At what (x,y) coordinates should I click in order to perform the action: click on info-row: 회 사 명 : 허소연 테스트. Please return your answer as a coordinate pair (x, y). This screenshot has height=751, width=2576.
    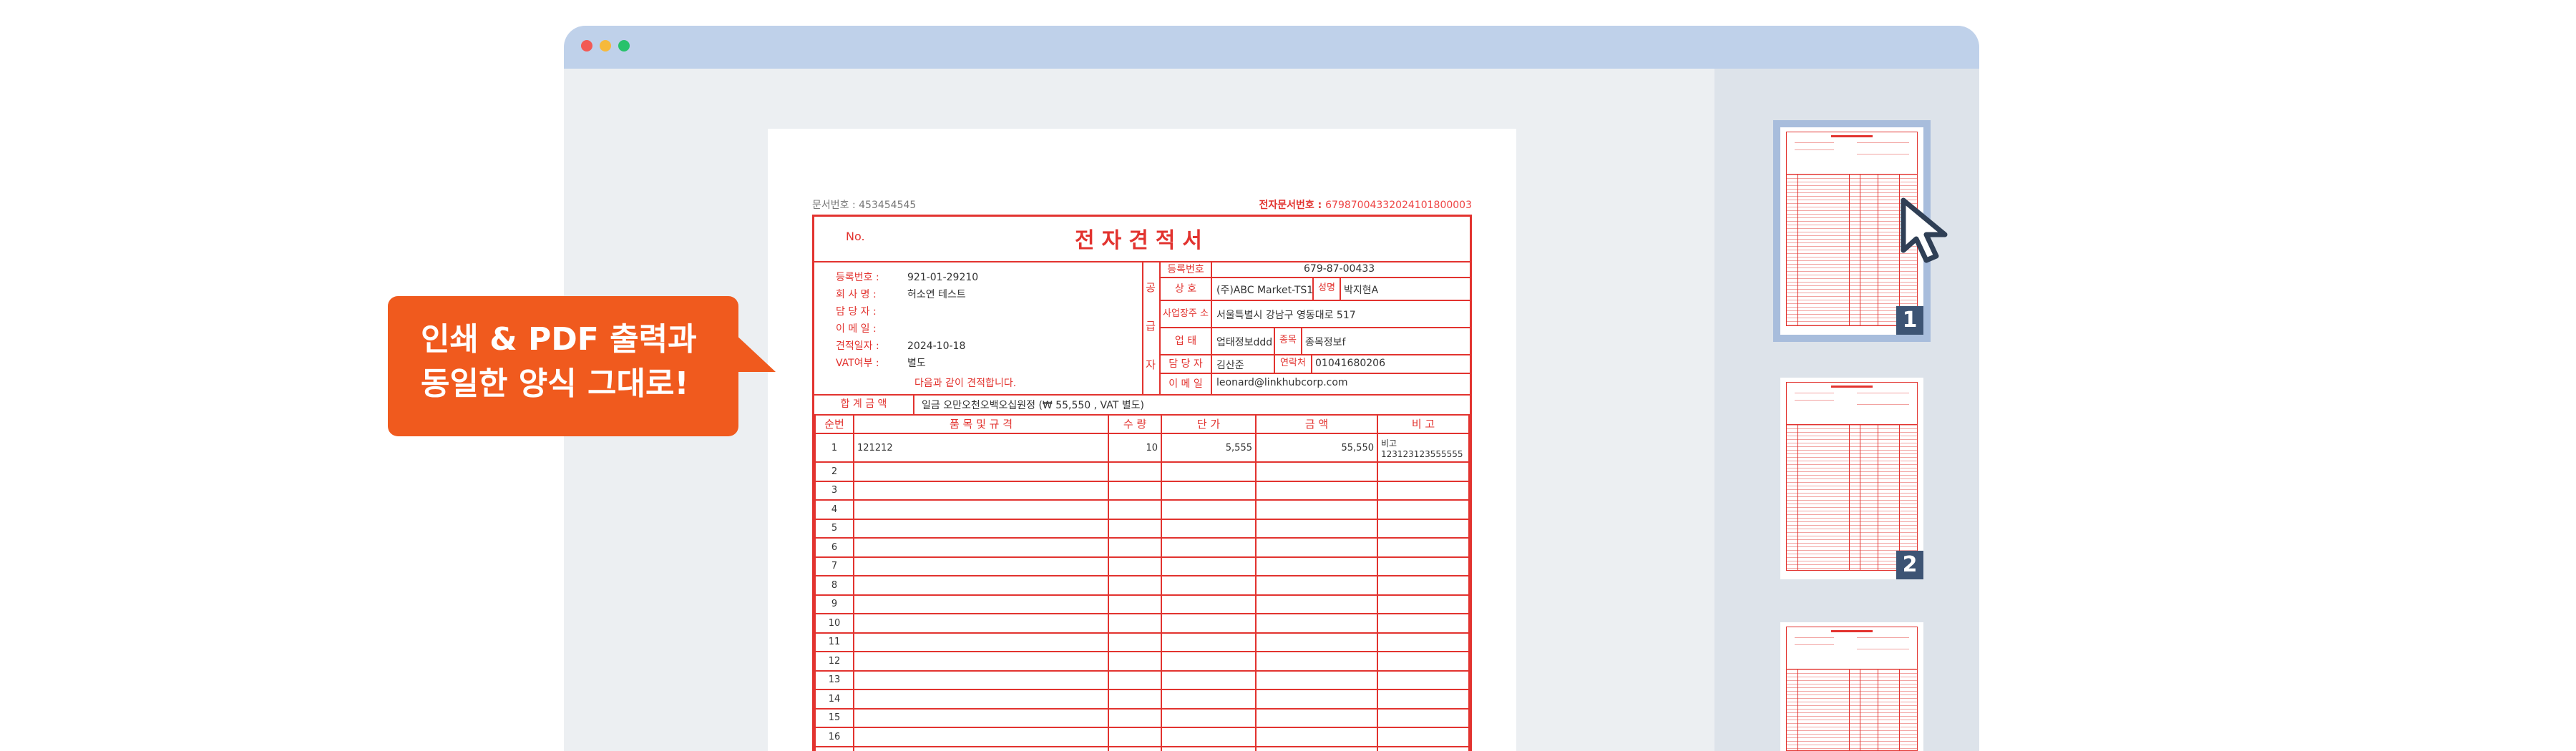
    Looking at the image, I should click on (901, 294).